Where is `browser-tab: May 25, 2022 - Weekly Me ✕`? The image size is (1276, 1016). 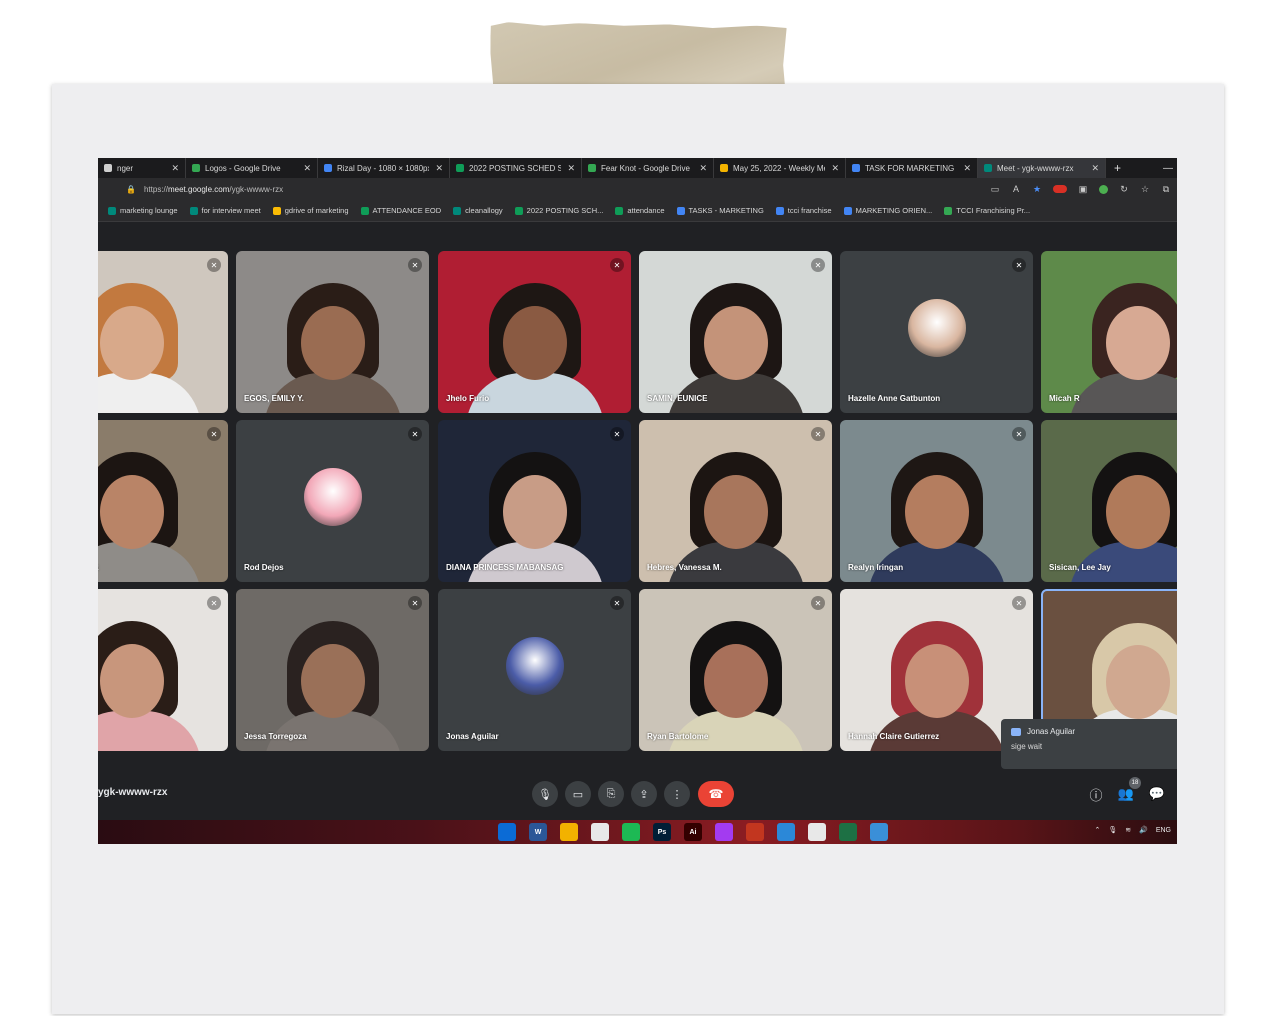 browser-tab: May 25, 2022 - Weekly Me ✕ is located at coordinates (780, 168).